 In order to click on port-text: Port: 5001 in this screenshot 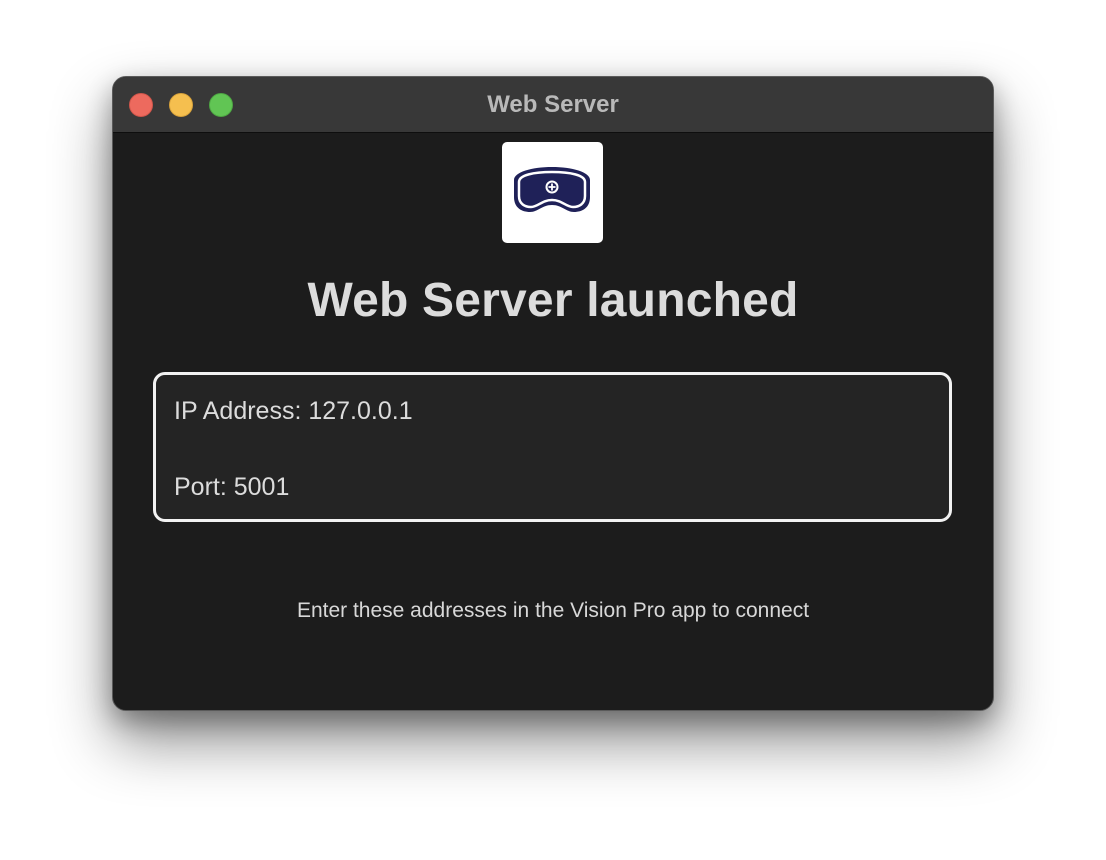, I will do `click(231, 487)`.